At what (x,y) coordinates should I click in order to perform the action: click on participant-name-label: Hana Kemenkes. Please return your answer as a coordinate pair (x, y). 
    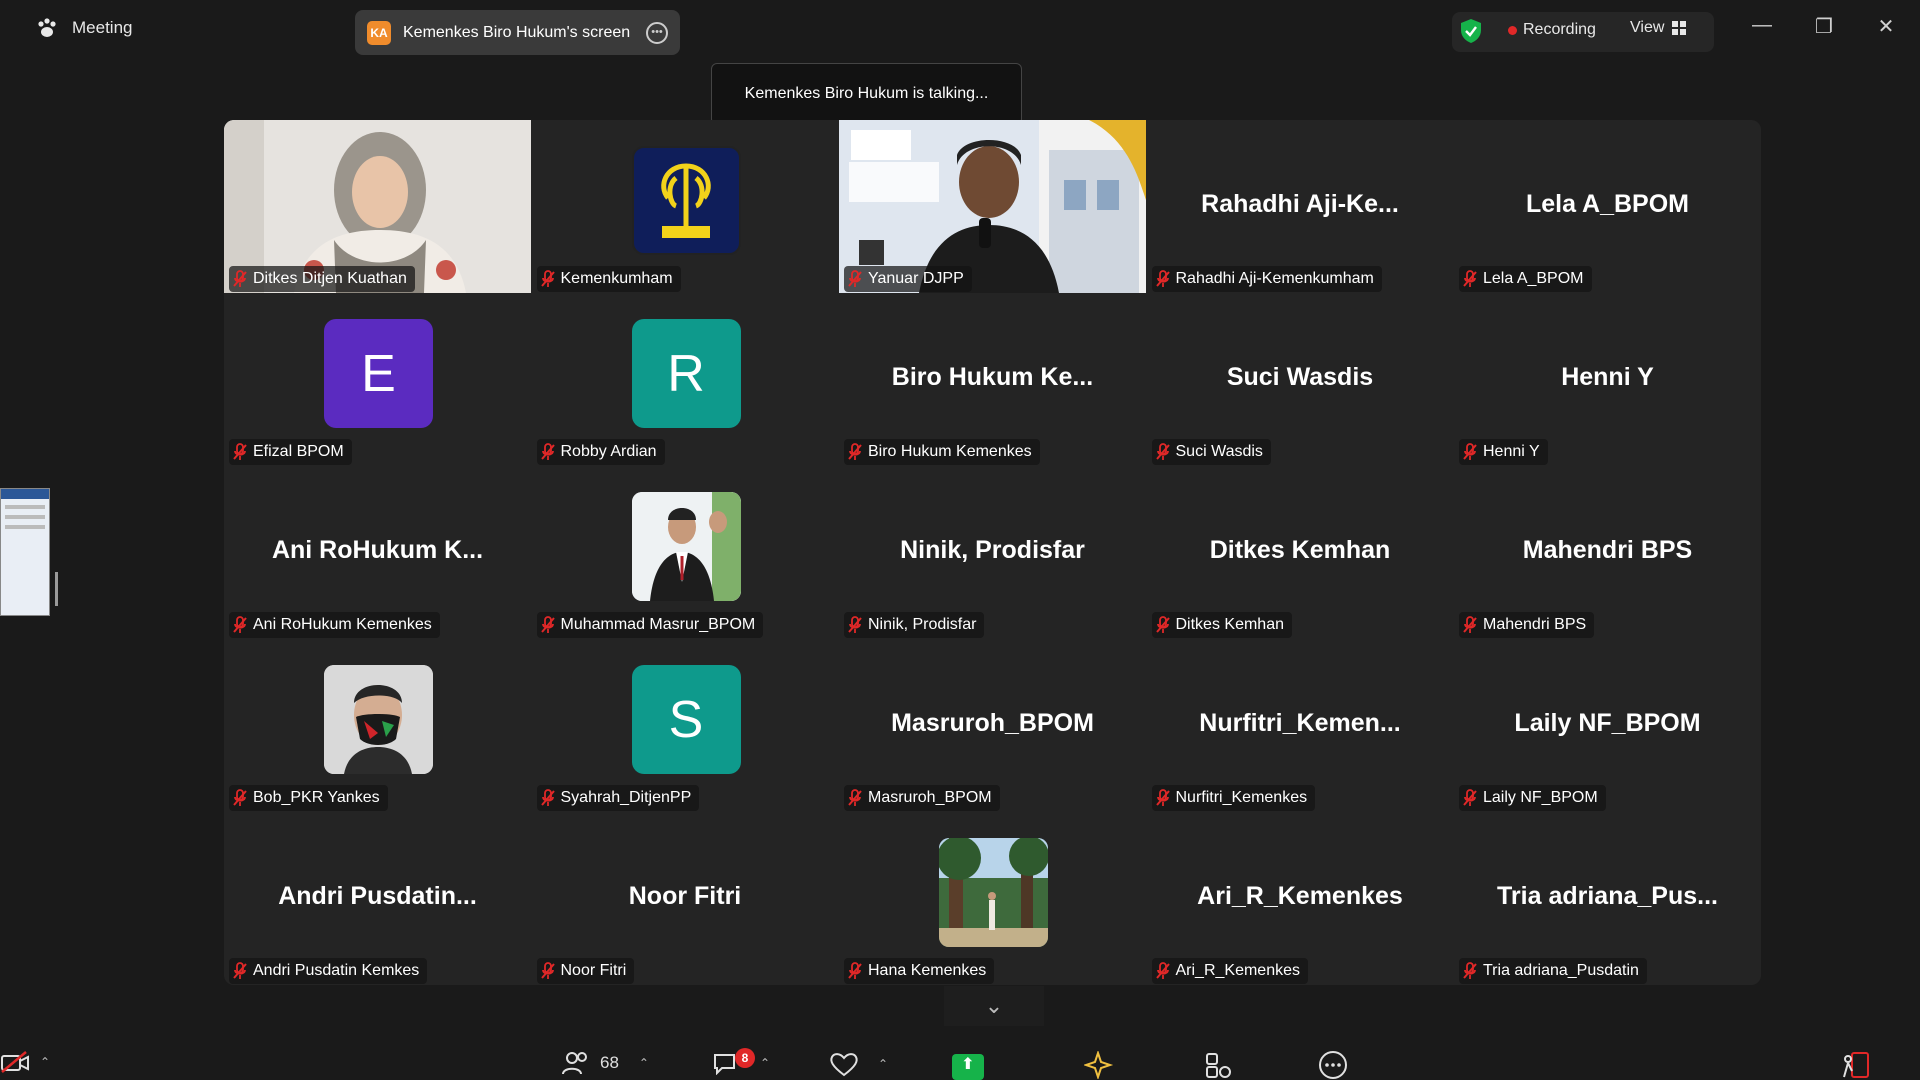
    Looking at the image, I should click on (919, 971).